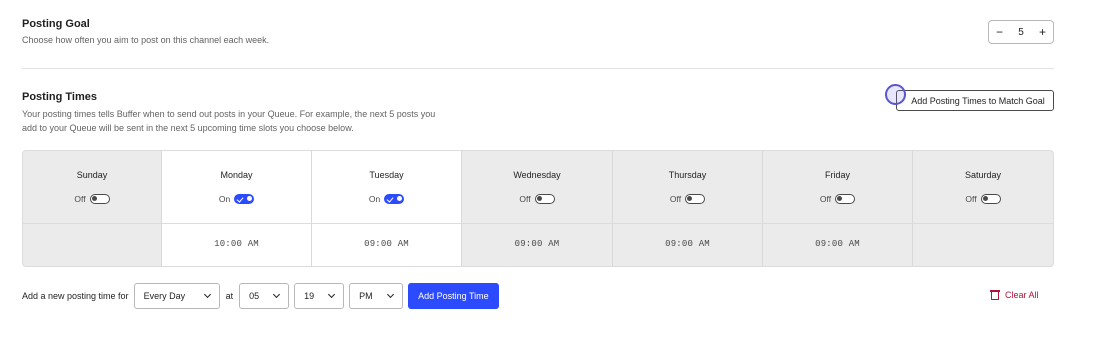 The height and width of the screenshot is (355, 1098). What do you see at coordinates (999, 32) in the screenshot?
I see `decrement-button: −` at bounding box center [999, 32].